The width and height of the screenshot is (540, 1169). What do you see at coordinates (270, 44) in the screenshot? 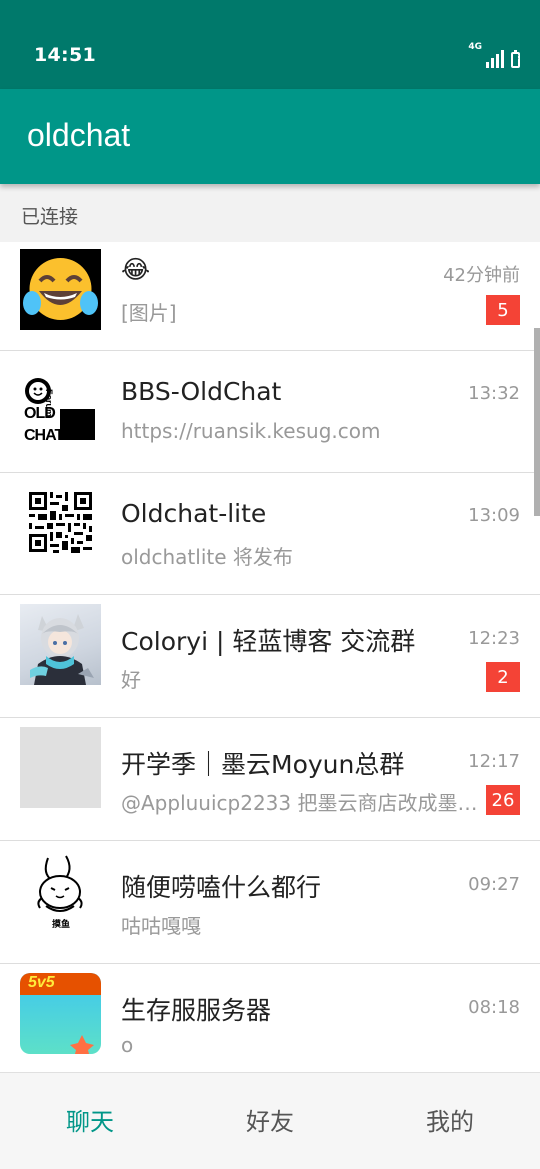
I see `status-bar: 14:51 4G ⚡` at bounding box center [270, 44].